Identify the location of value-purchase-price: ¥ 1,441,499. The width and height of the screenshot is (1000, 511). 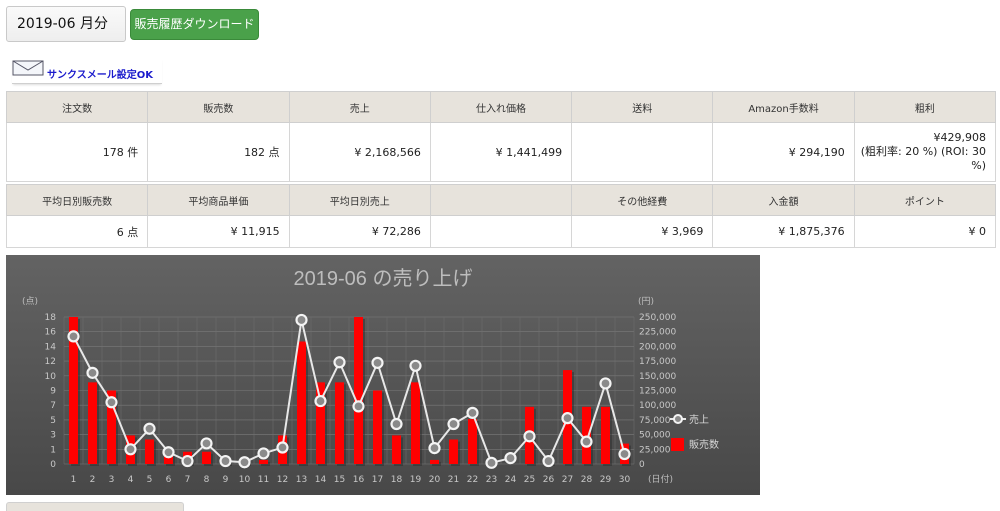
(501, 152).